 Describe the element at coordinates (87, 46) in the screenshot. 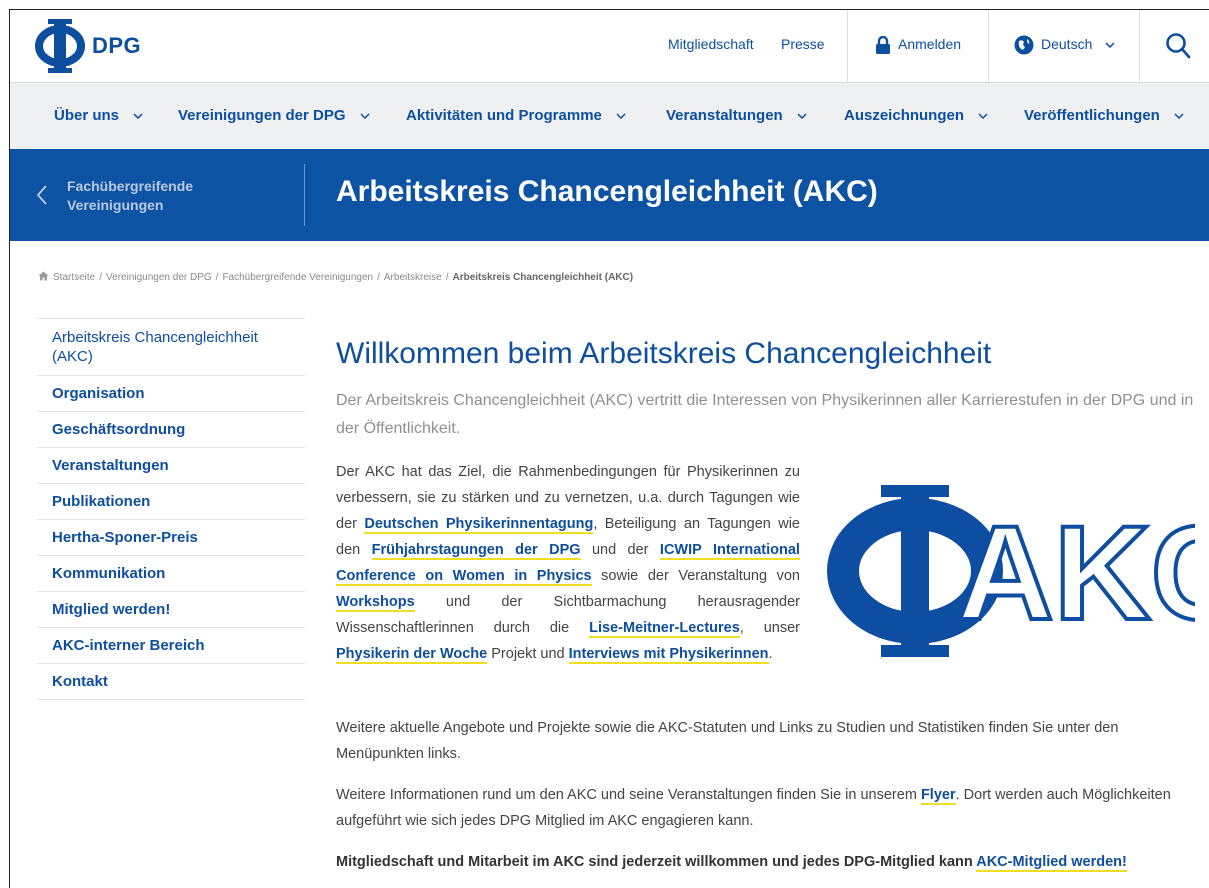

I see `dpg-logo: DPG` at that location.